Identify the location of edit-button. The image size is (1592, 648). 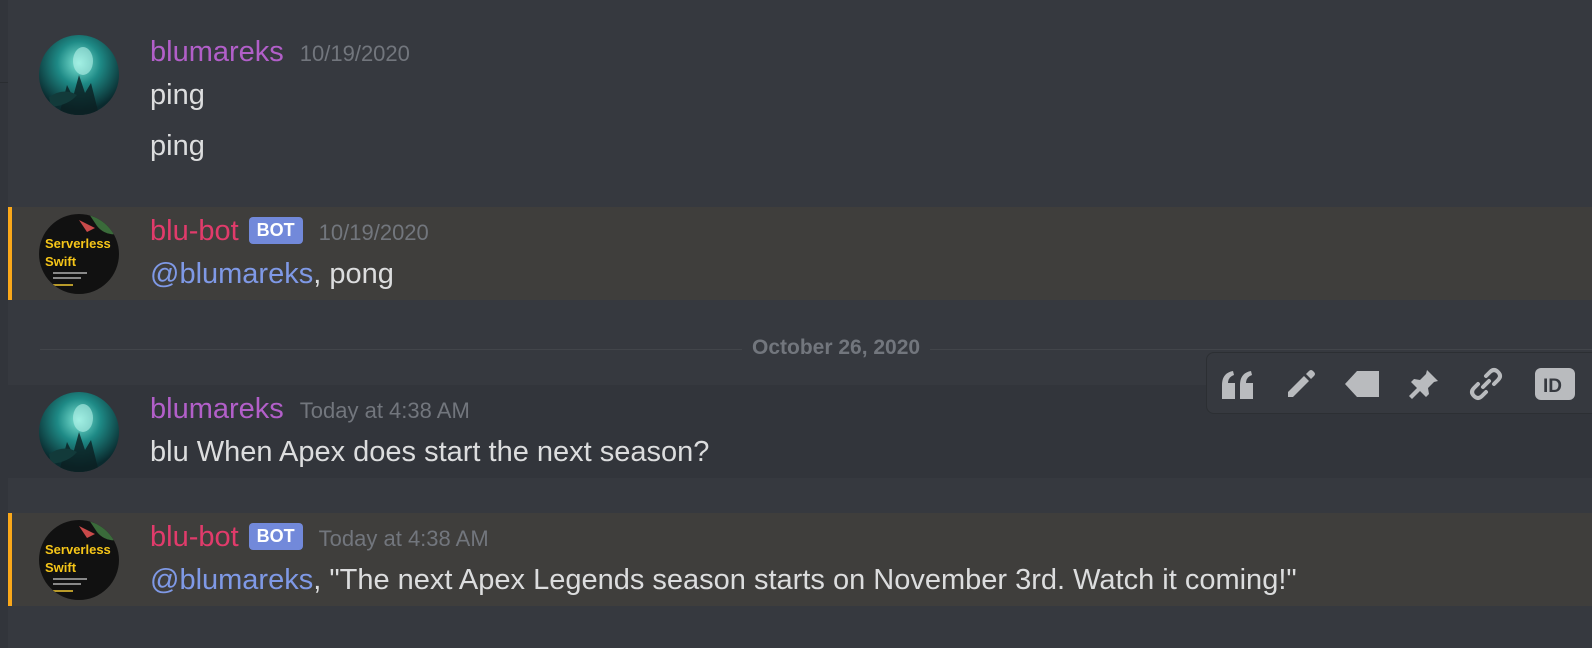
(1300, 384).